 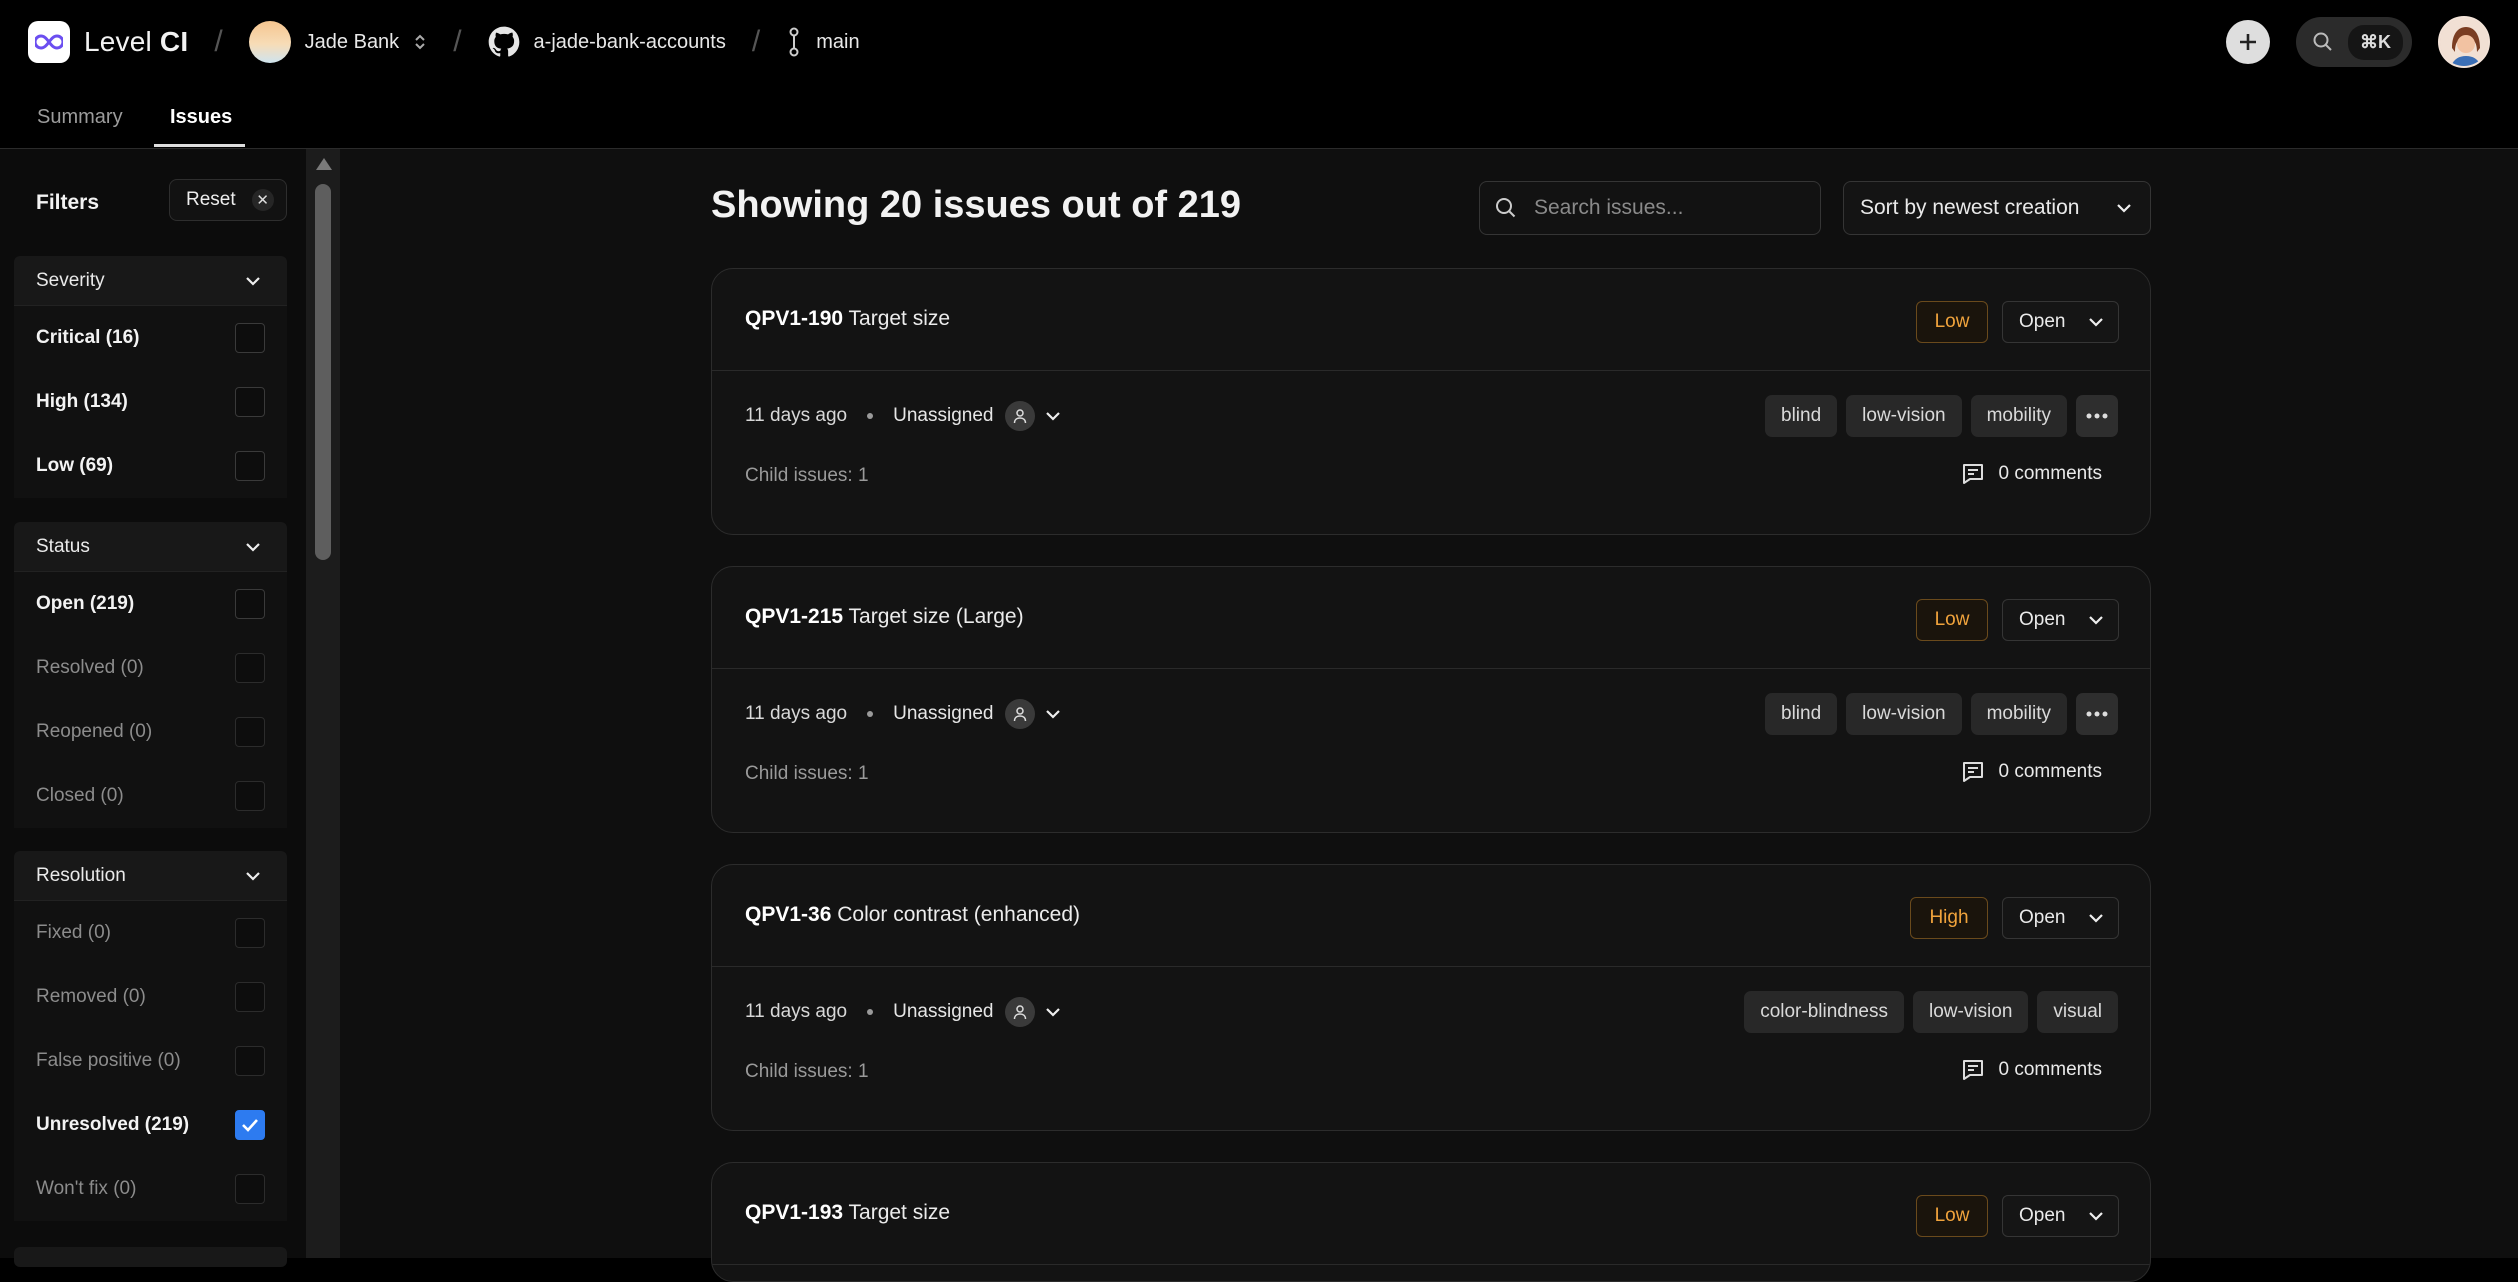 I want to click on filter-option: High (134), so click(x=150, y=402).